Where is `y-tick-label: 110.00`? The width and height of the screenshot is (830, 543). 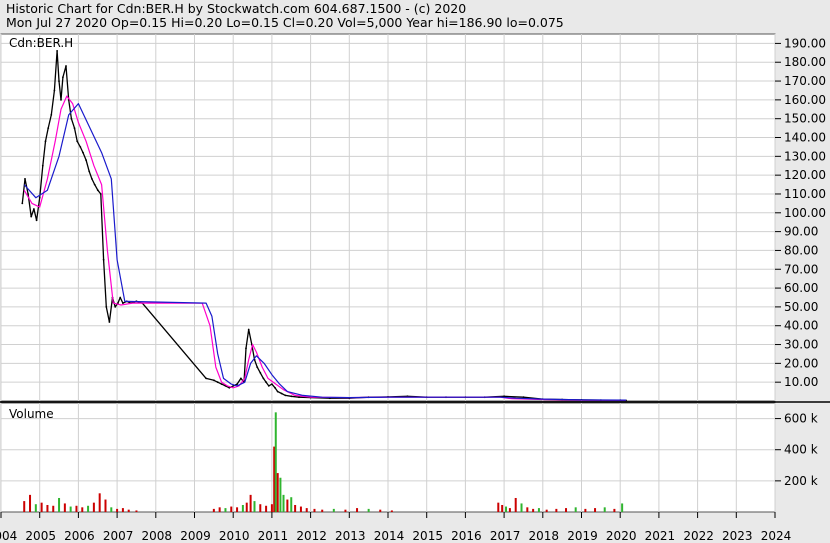
y-tick-label: 110.00 is located at coordinates (805, 194).